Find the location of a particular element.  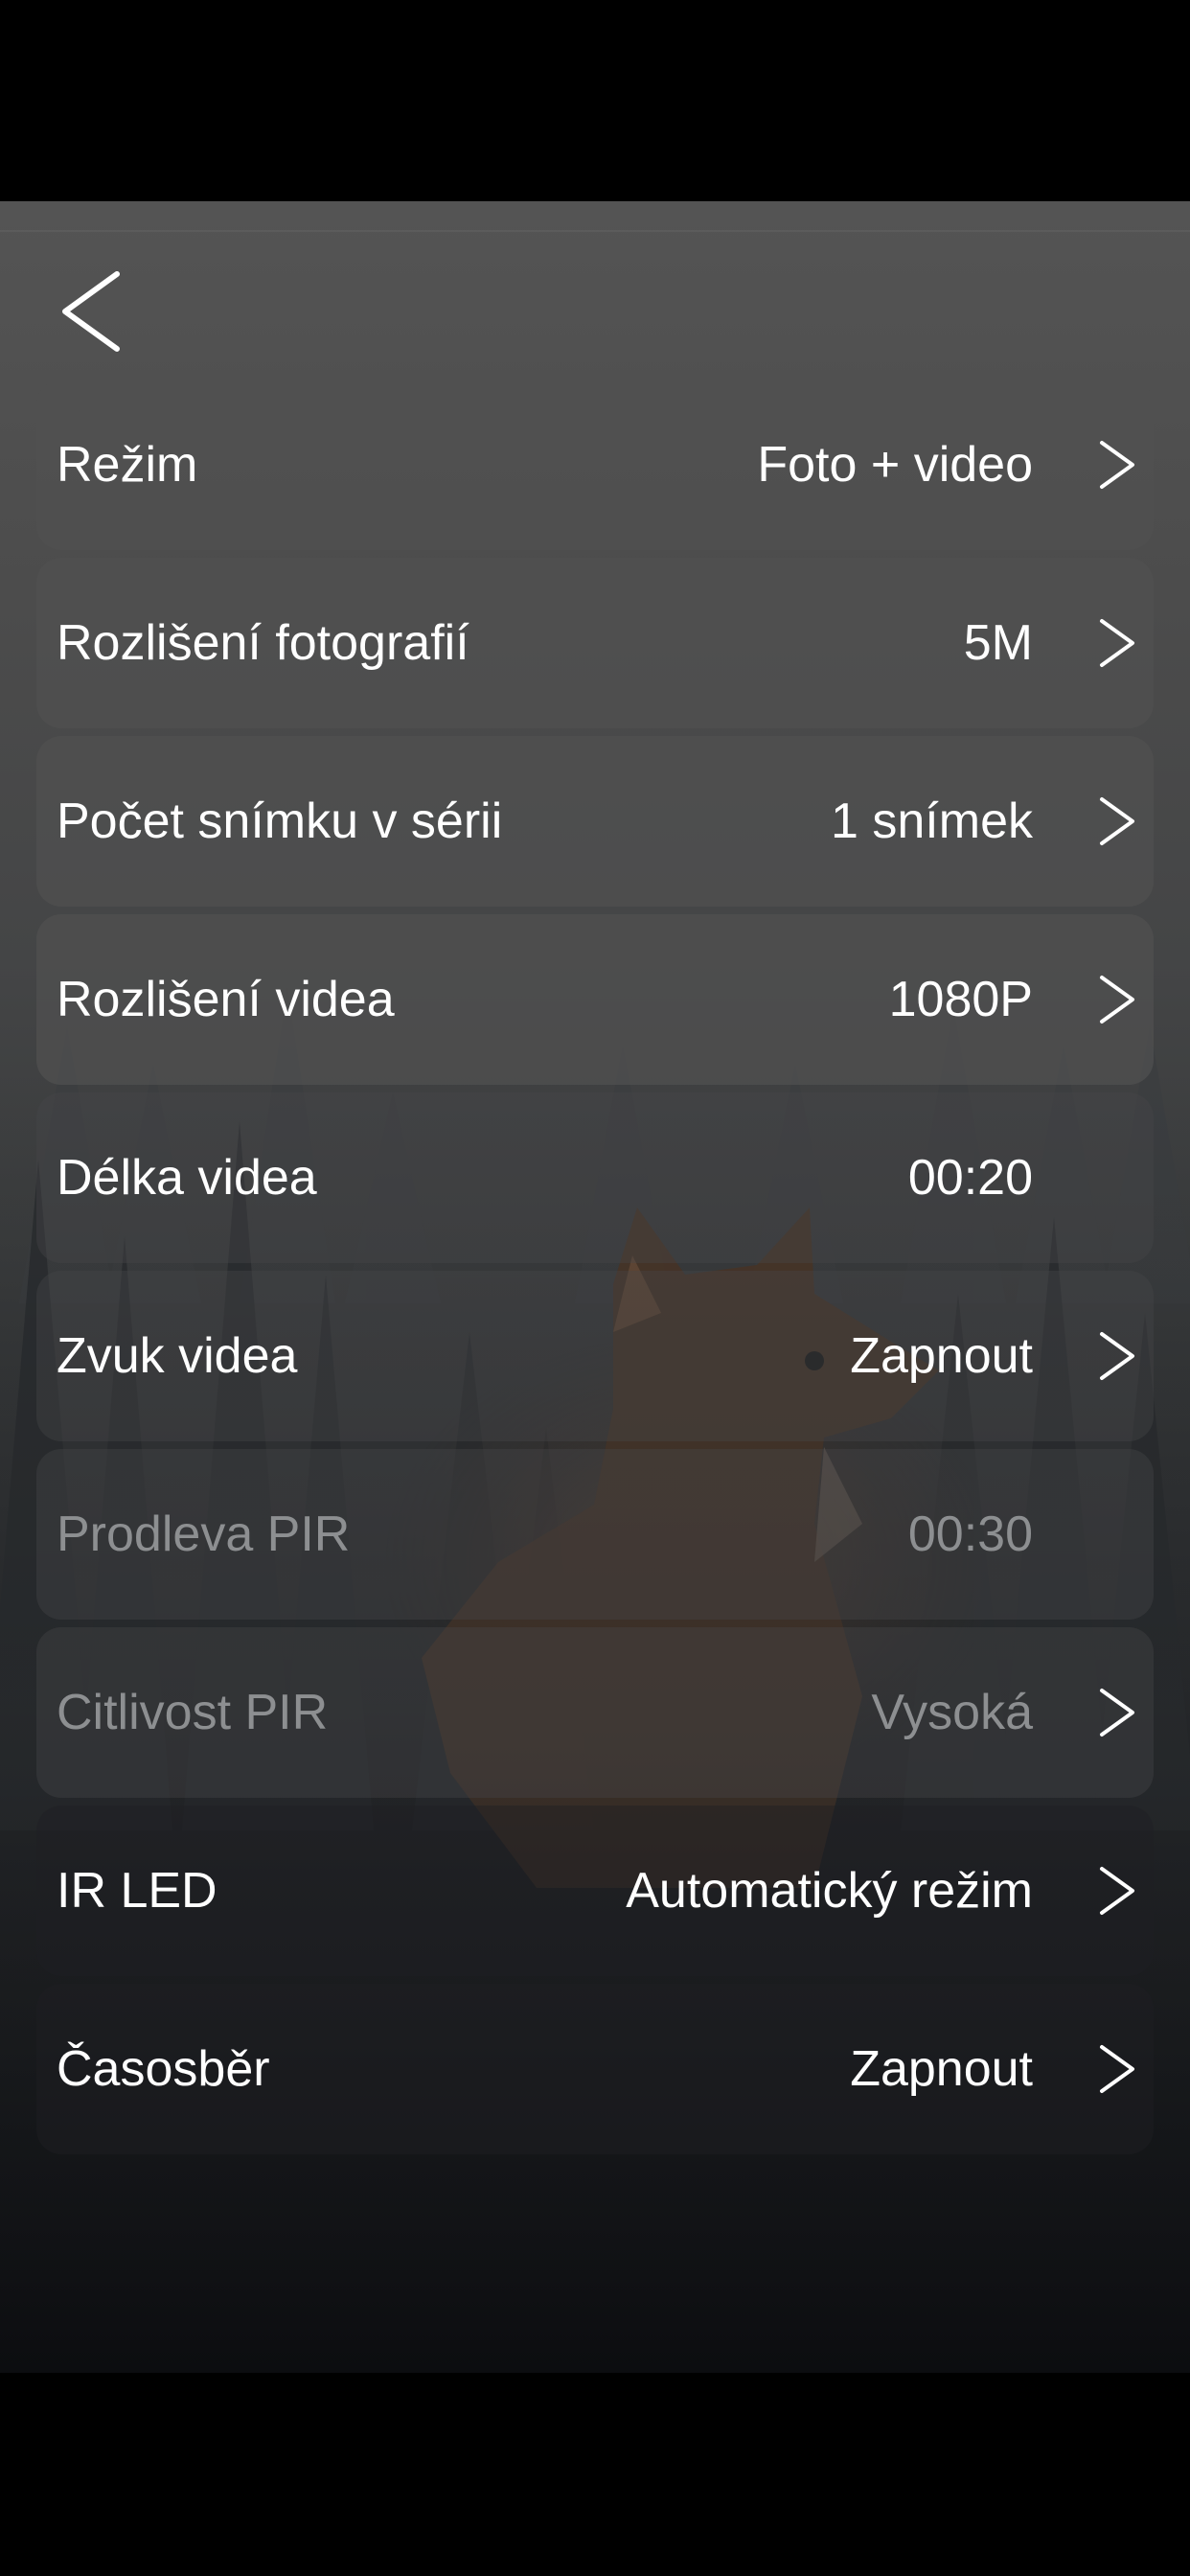

setting-label: Zvuk videa is located at coordinates (178, 1356).